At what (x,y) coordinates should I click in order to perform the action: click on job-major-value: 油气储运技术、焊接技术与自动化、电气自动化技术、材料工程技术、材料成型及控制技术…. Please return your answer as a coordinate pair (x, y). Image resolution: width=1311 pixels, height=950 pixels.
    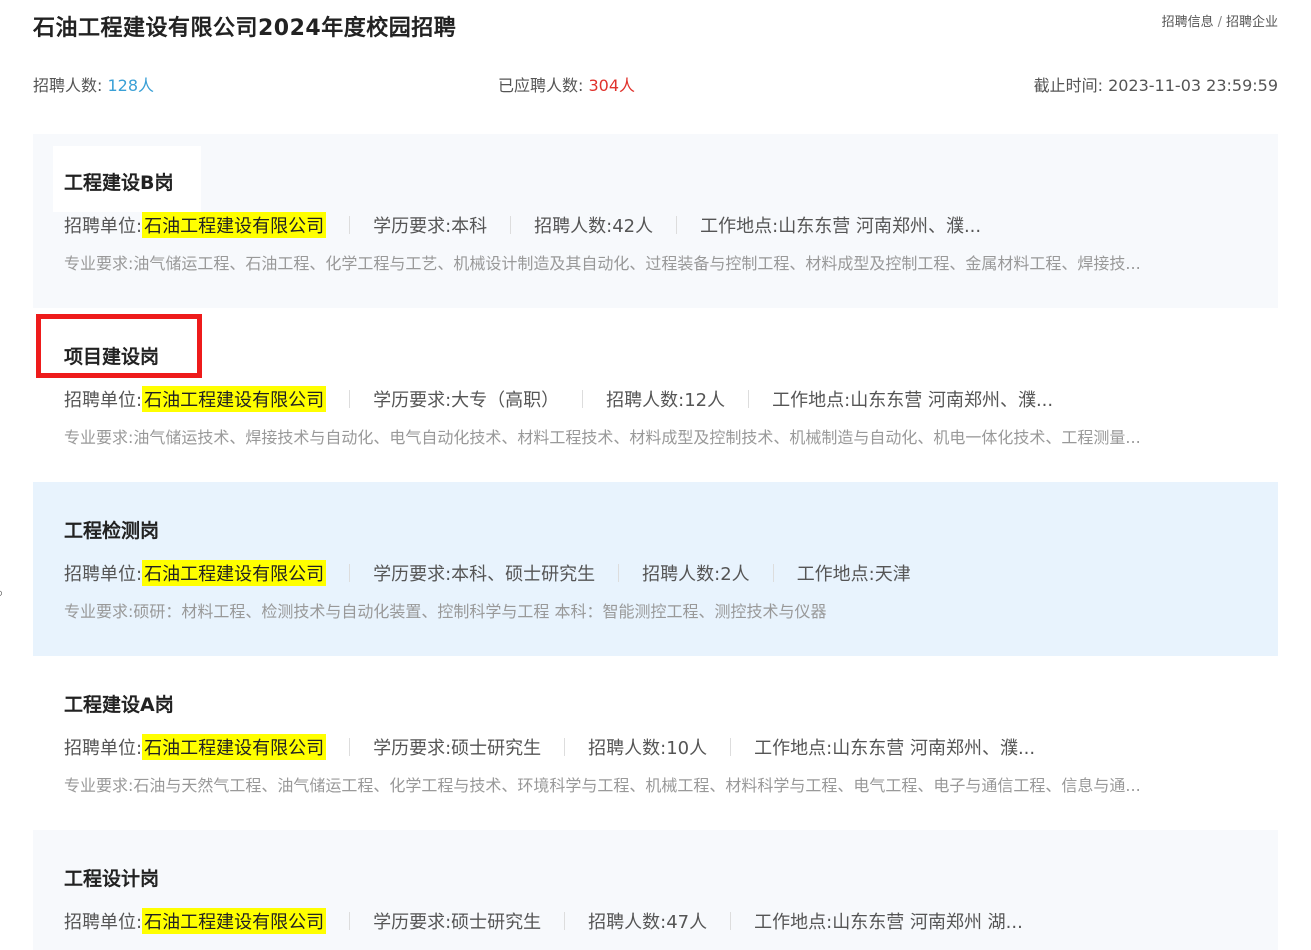
    Looking at the image, I should click on (637, 437).